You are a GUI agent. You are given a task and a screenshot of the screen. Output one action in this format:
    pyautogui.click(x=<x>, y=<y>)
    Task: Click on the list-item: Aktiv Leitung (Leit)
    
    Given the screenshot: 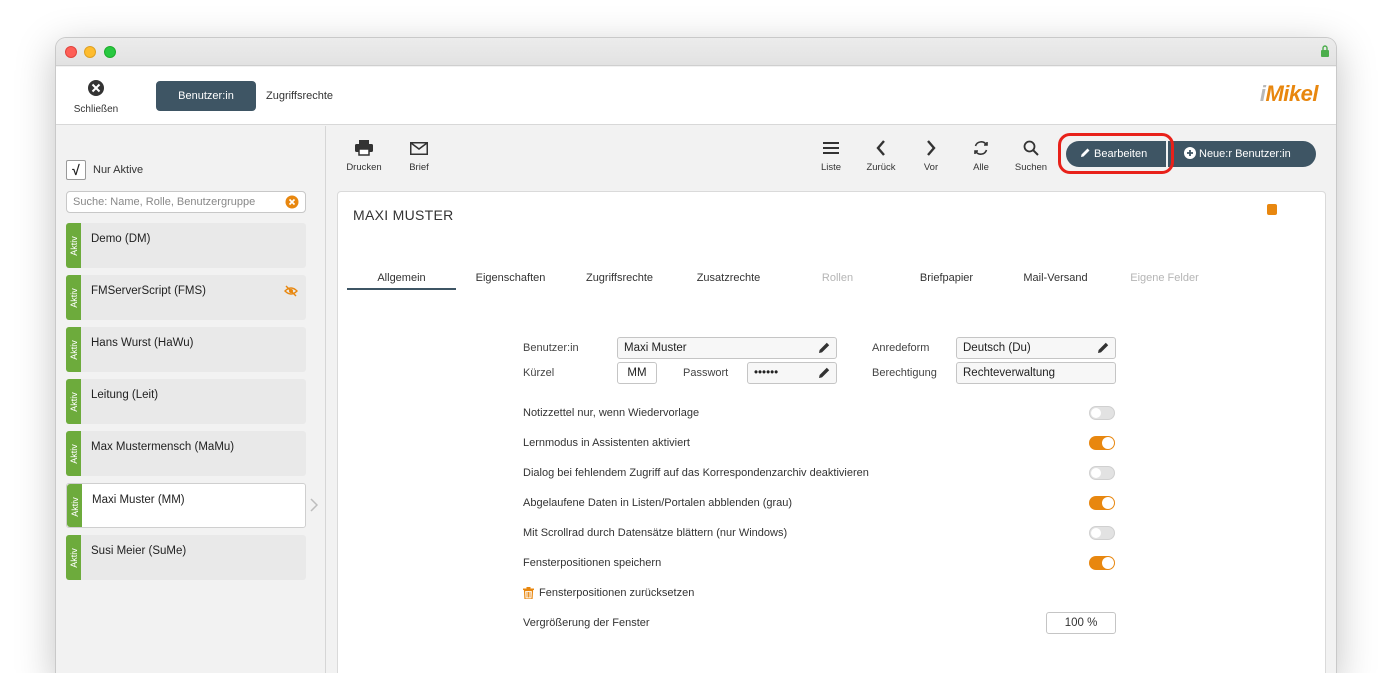 What is the action you would take?
    pyautogui.click(x=186, y=401)
    